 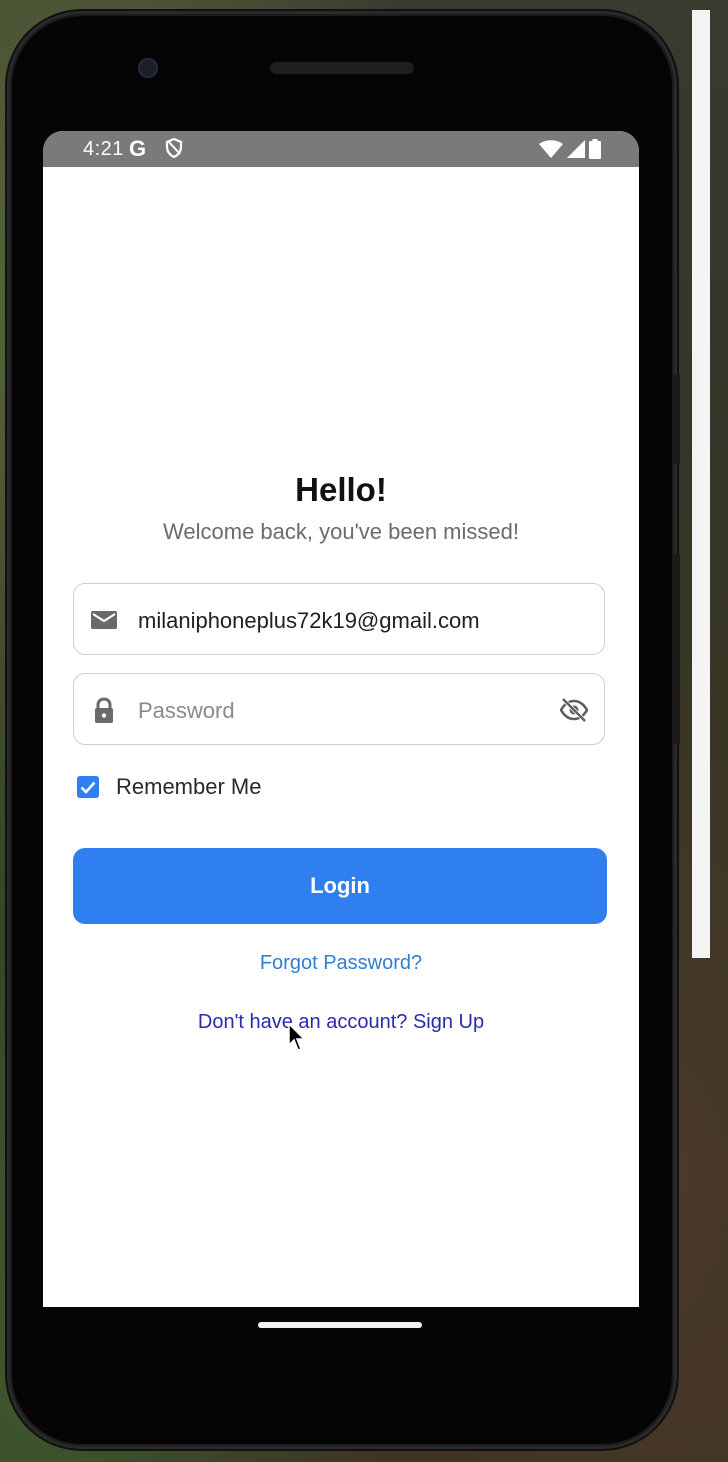 I want to click on greeting-title: Hello!, so click(x=341, y=489).